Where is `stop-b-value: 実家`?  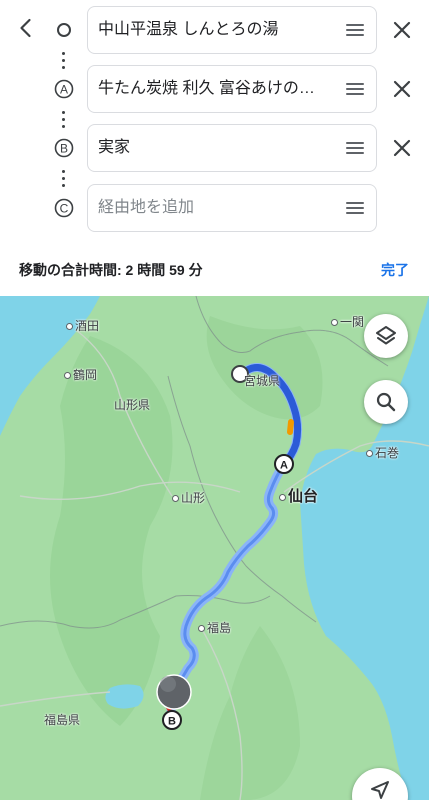
stop-b-value: 実家 is located at coordinates (114, 147).